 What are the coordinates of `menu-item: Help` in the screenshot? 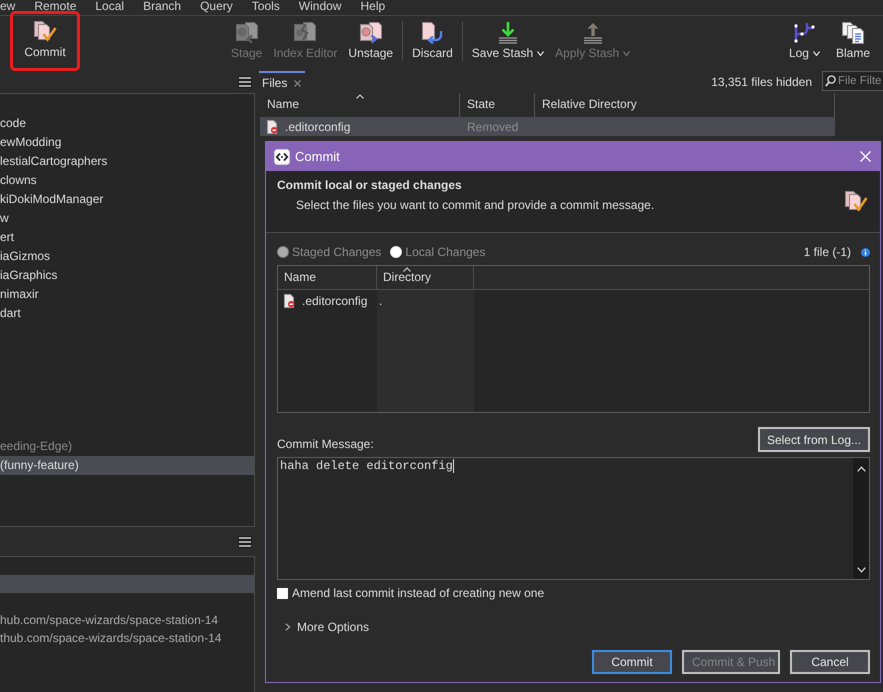 It's located at (373, 7).